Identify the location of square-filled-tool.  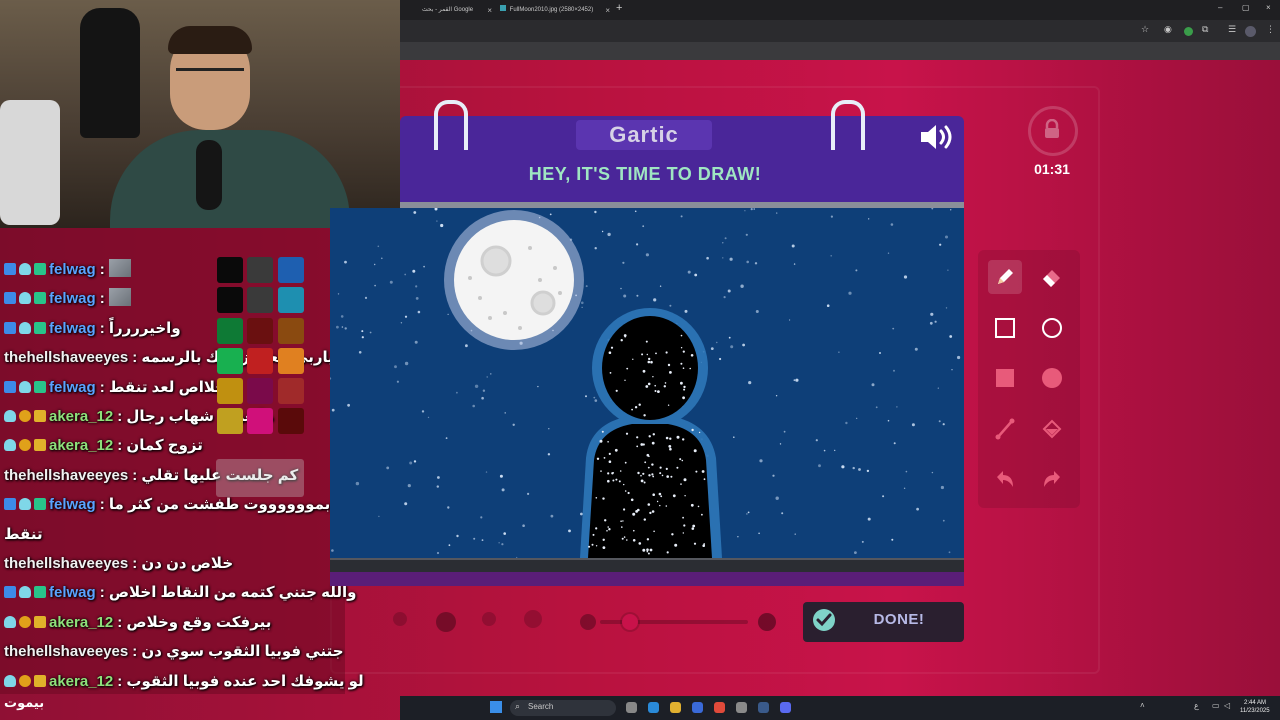
(1005, 378).